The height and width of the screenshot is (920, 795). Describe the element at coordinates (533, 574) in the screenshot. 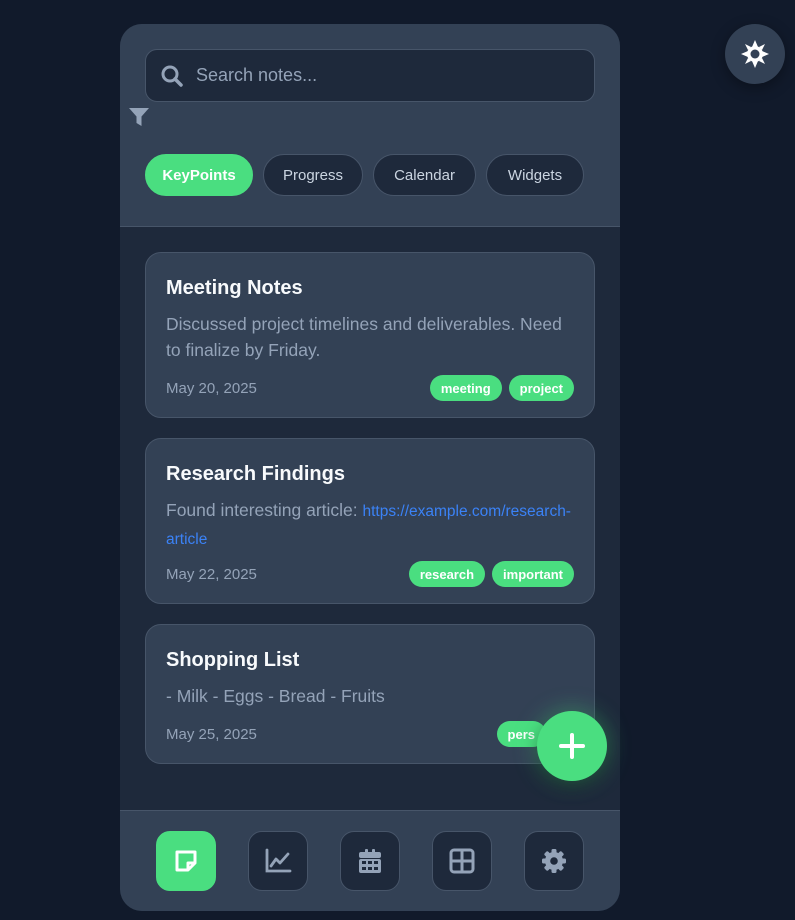

I see `tag: important` at that location.